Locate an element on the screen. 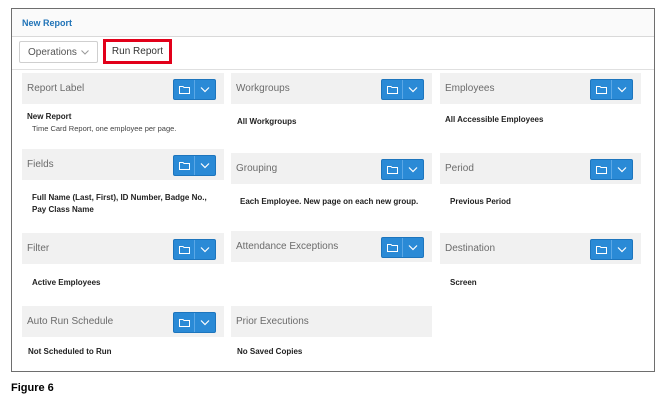 This screenshot has height=410, width=666. operations-dropdown: Operations is located at coordinates (58, 52).